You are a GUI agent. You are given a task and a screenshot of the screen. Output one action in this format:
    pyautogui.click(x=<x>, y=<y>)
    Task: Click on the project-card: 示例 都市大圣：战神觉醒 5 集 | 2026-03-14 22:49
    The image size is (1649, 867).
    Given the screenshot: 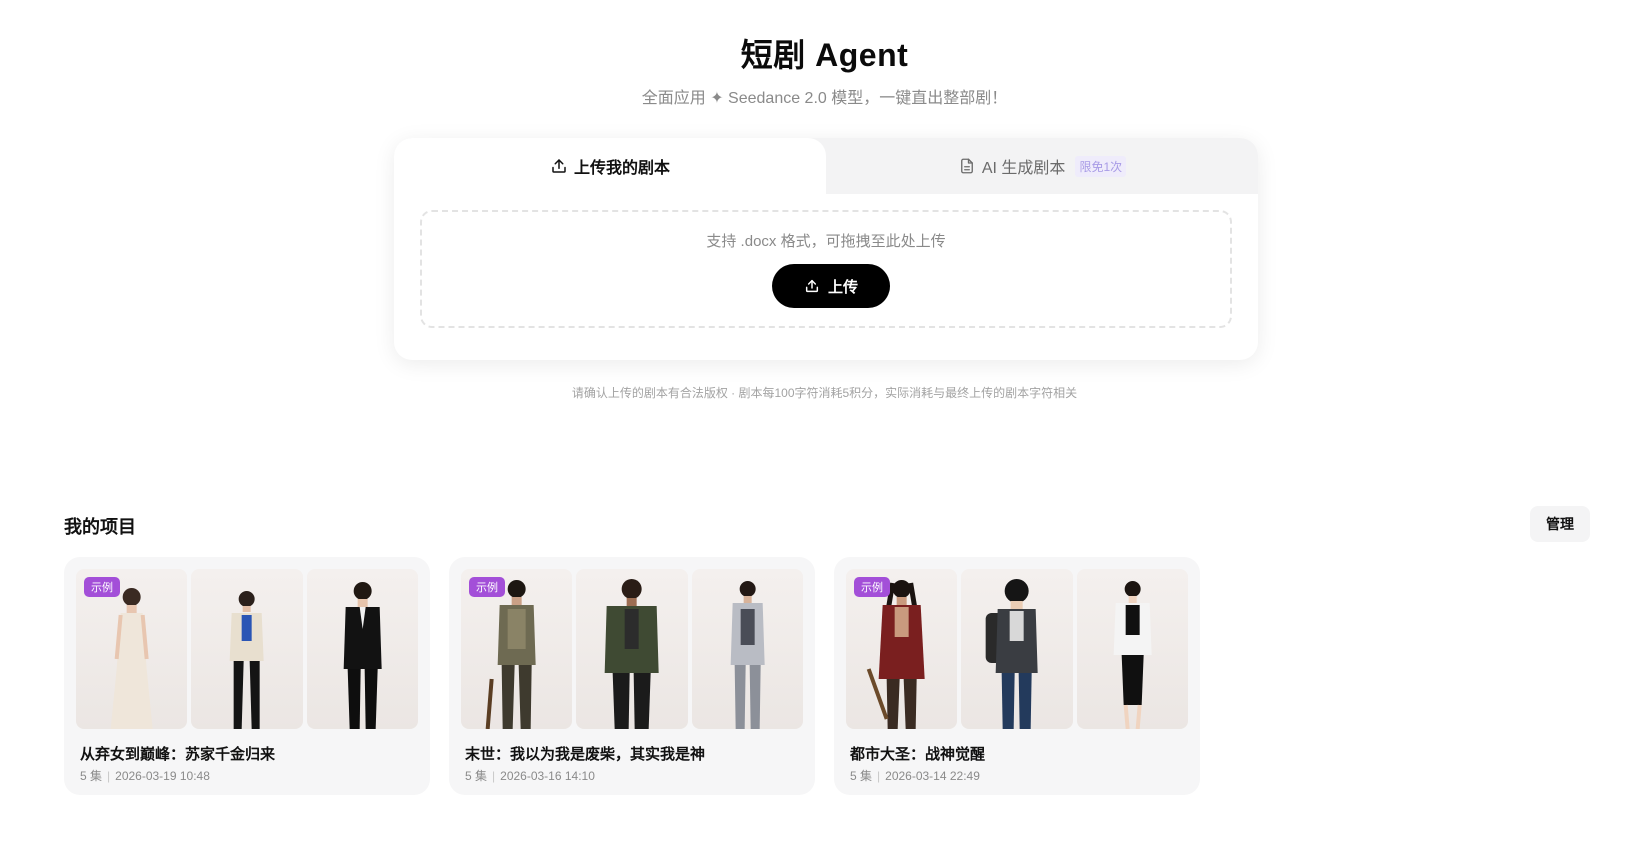 What is the action you would take?
    pyautogui.click(x=1017, y=676)
    